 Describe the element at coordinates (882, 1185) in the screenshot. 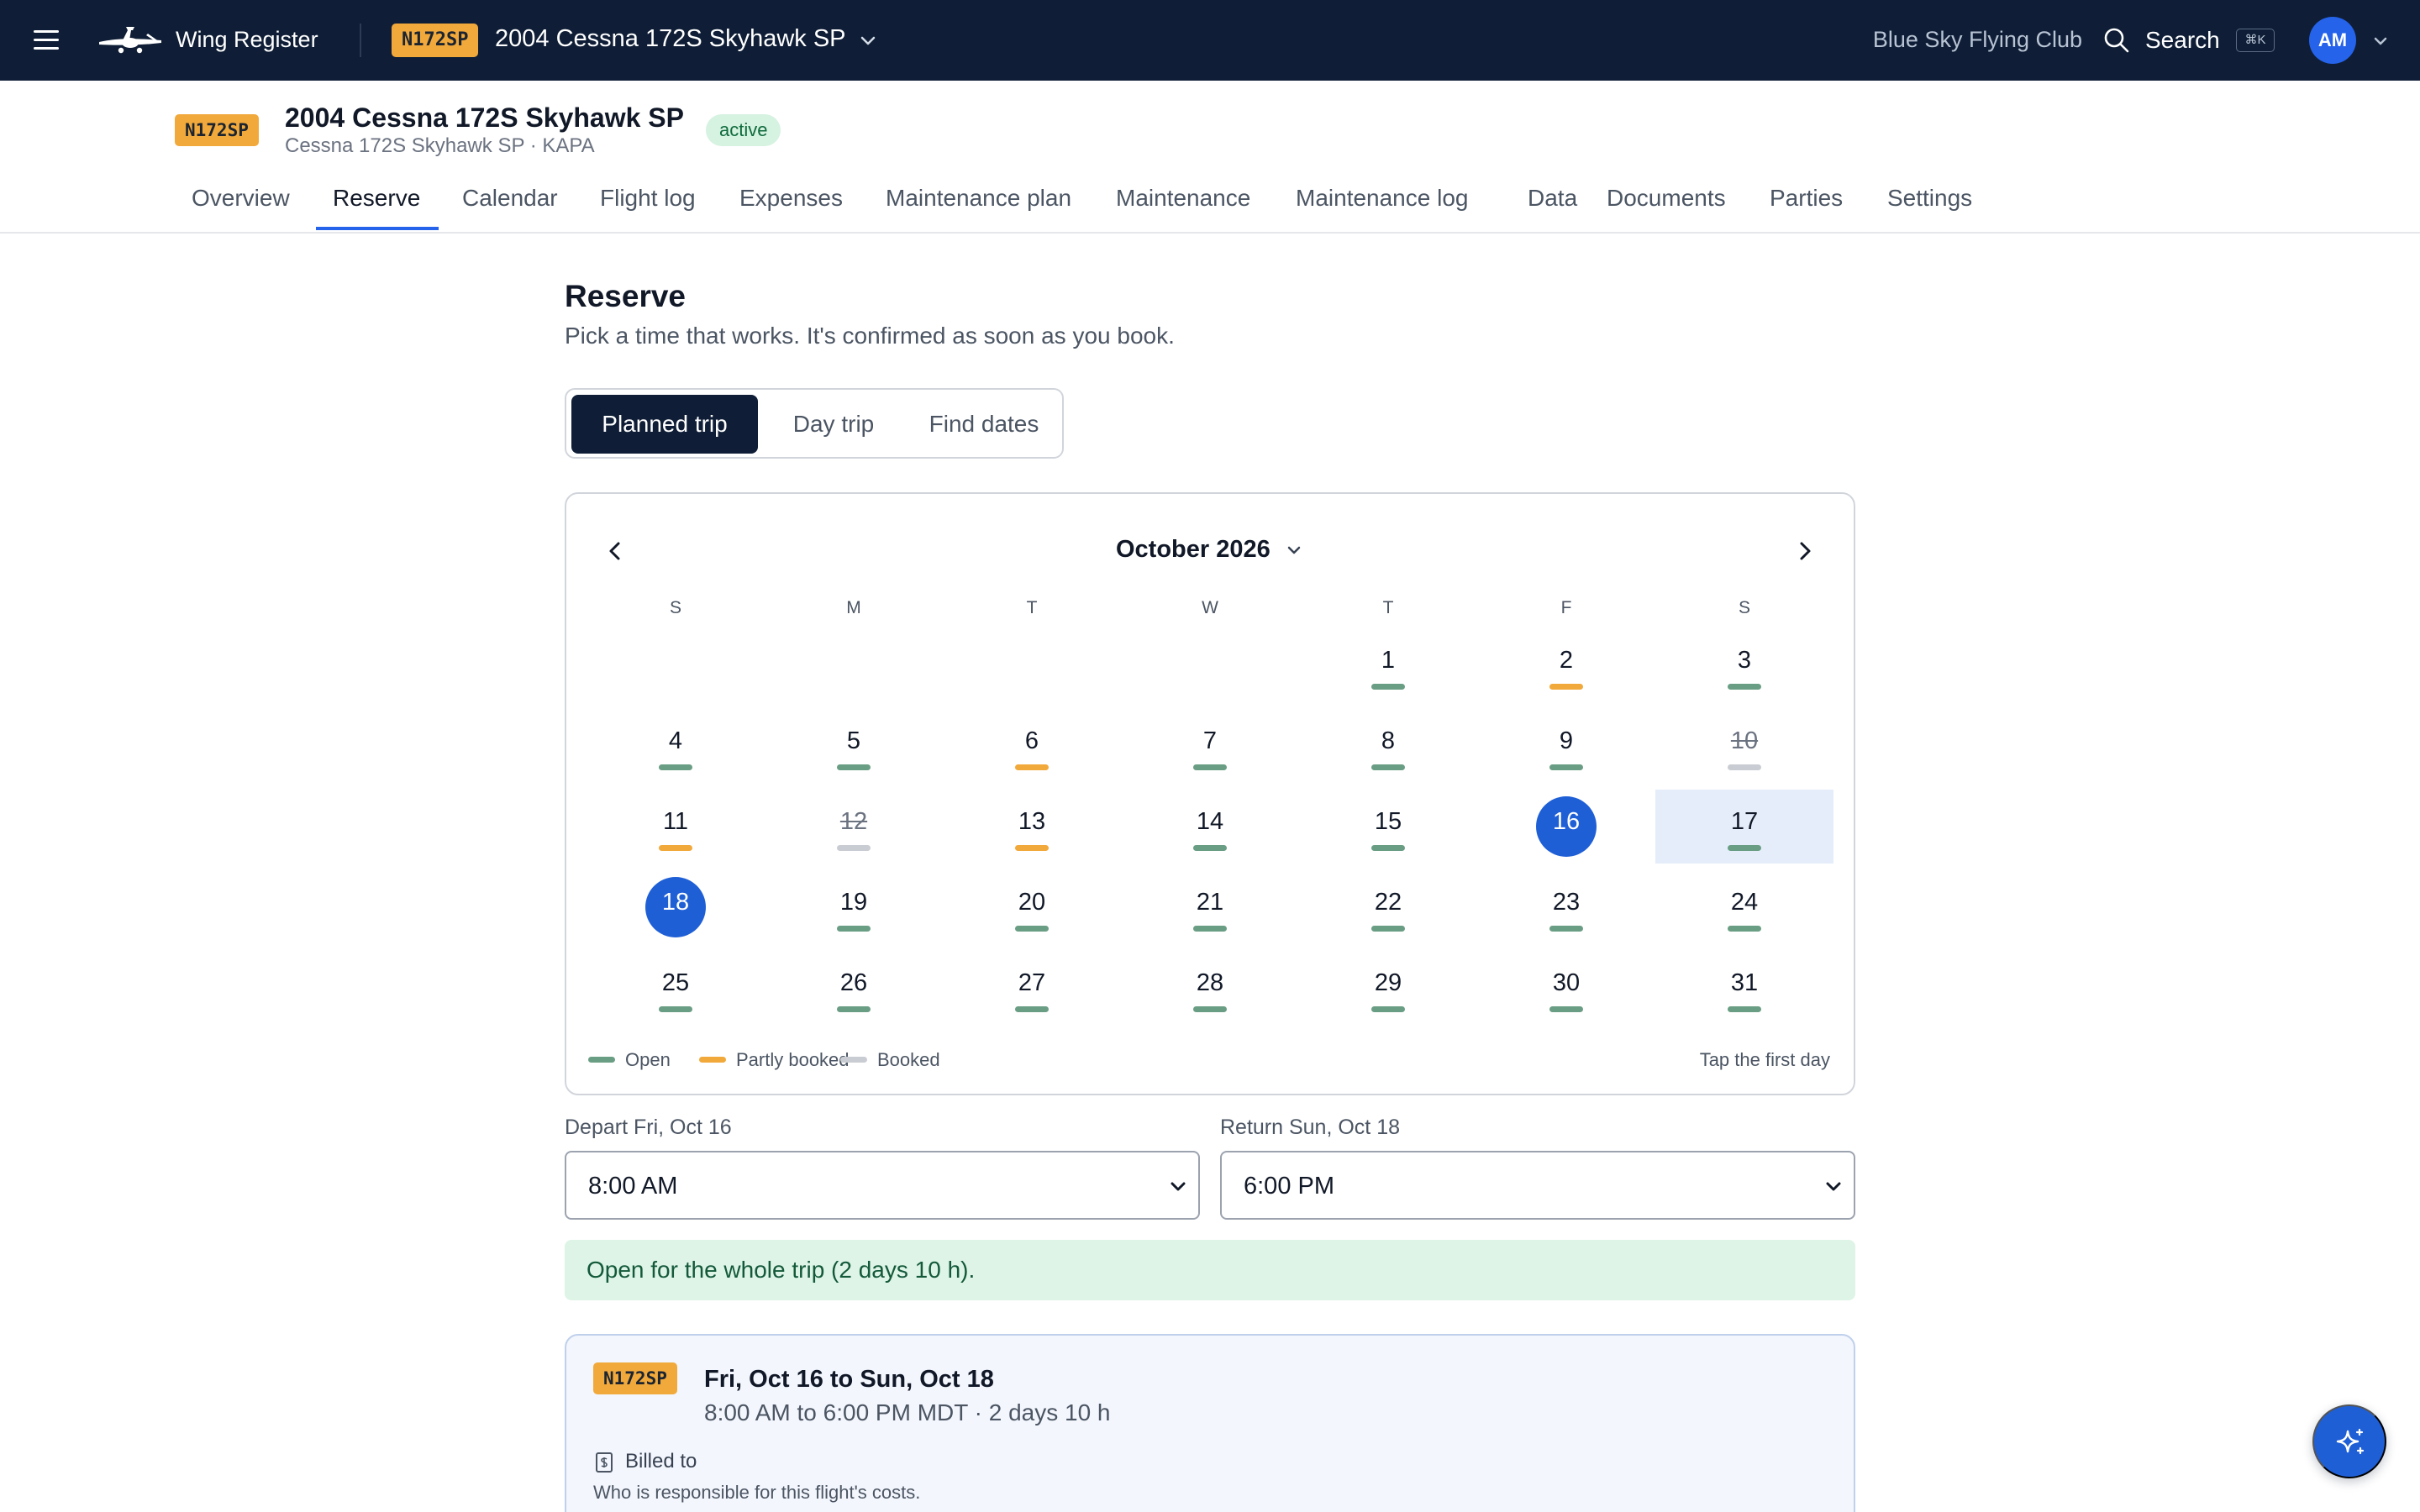

I see `depart-time-select: 8:00 AM` at that location.